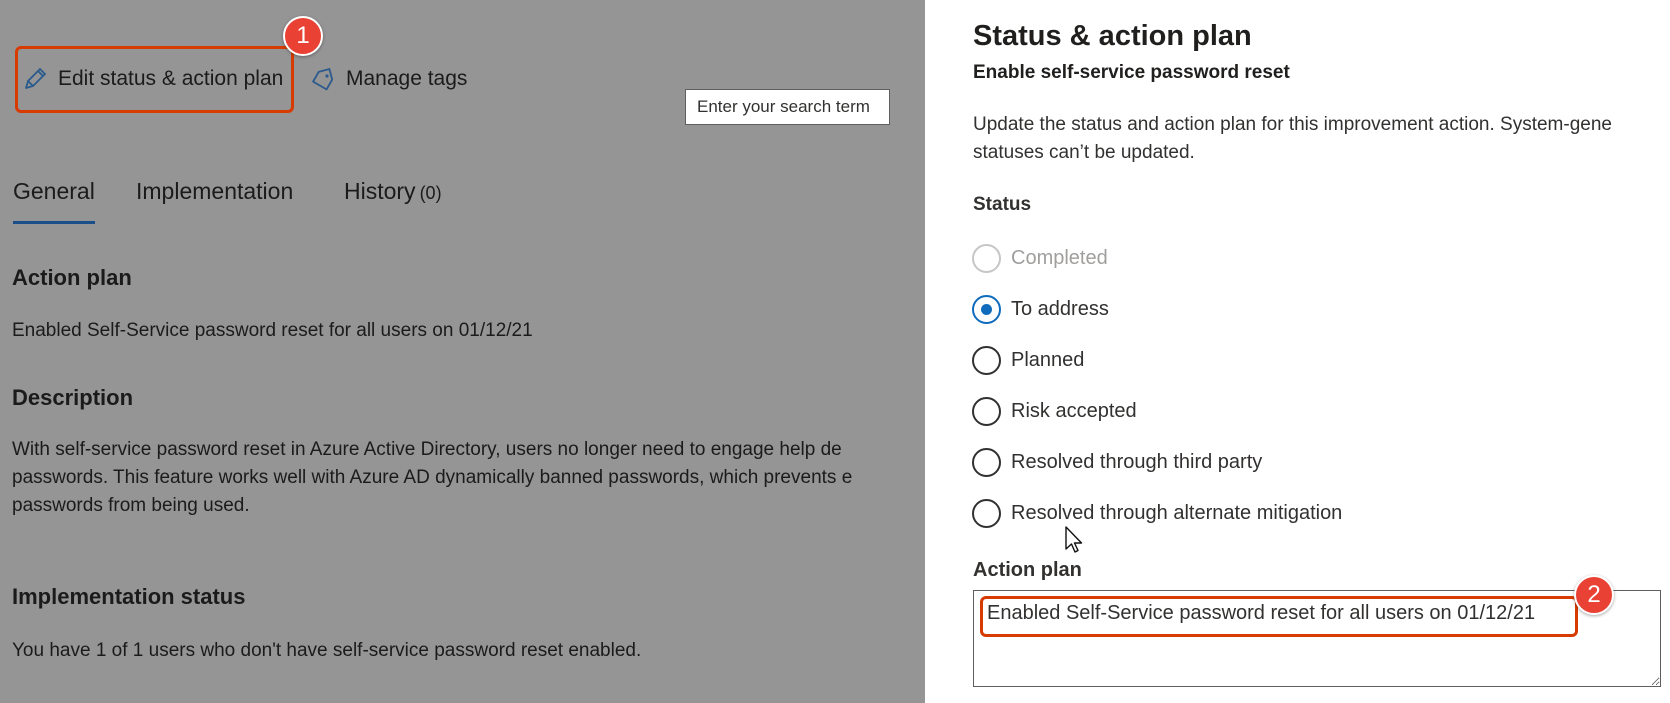 The image size is (1670, 703). I want to click on panel-subtitle: Enable self-service password reset, so click(1131, 72).